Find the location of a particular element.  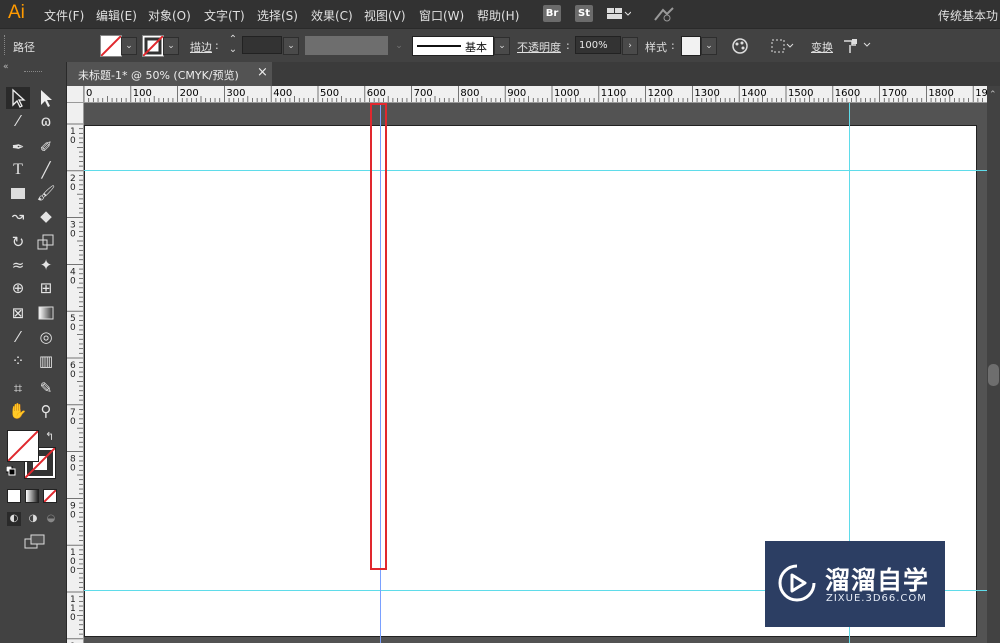

paintbrush-tool-icon: 🖌 is located at coordinates (46, 193).